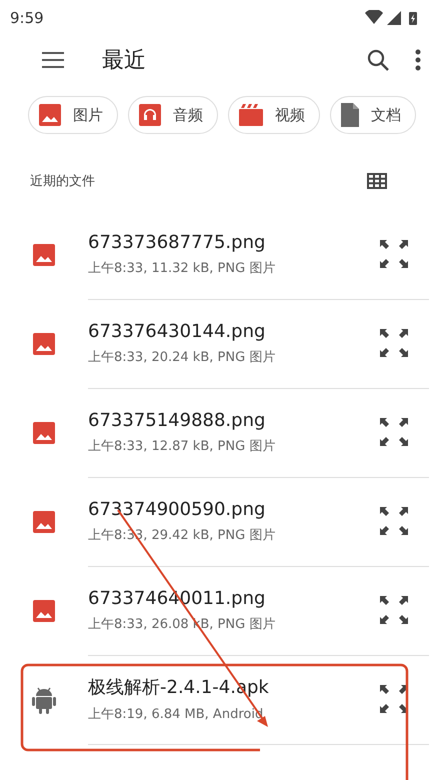 The height and width of the screenshot is (780, 439). What do you see at coordinates (418, 60) in the screenshot?
I see `more-icon` at bounding box center [418, 60].